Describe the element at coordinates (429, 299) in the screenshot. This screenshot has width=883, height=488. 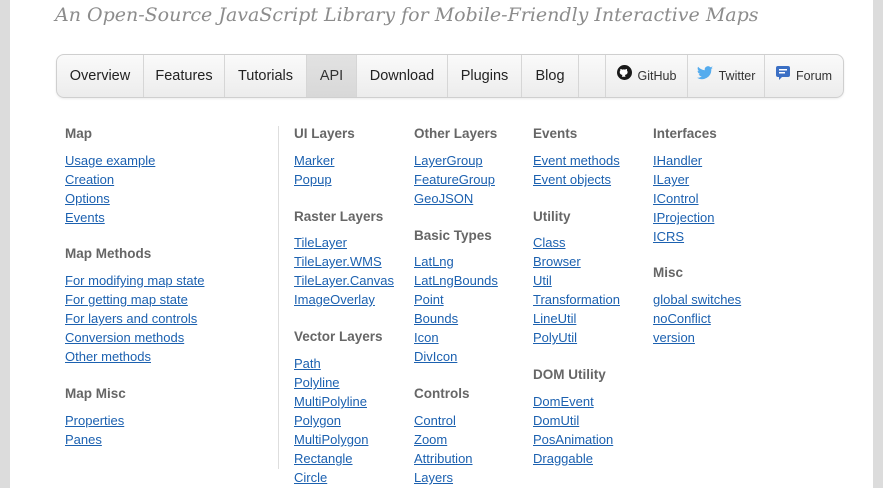
I see `link-point: Point` at that location.